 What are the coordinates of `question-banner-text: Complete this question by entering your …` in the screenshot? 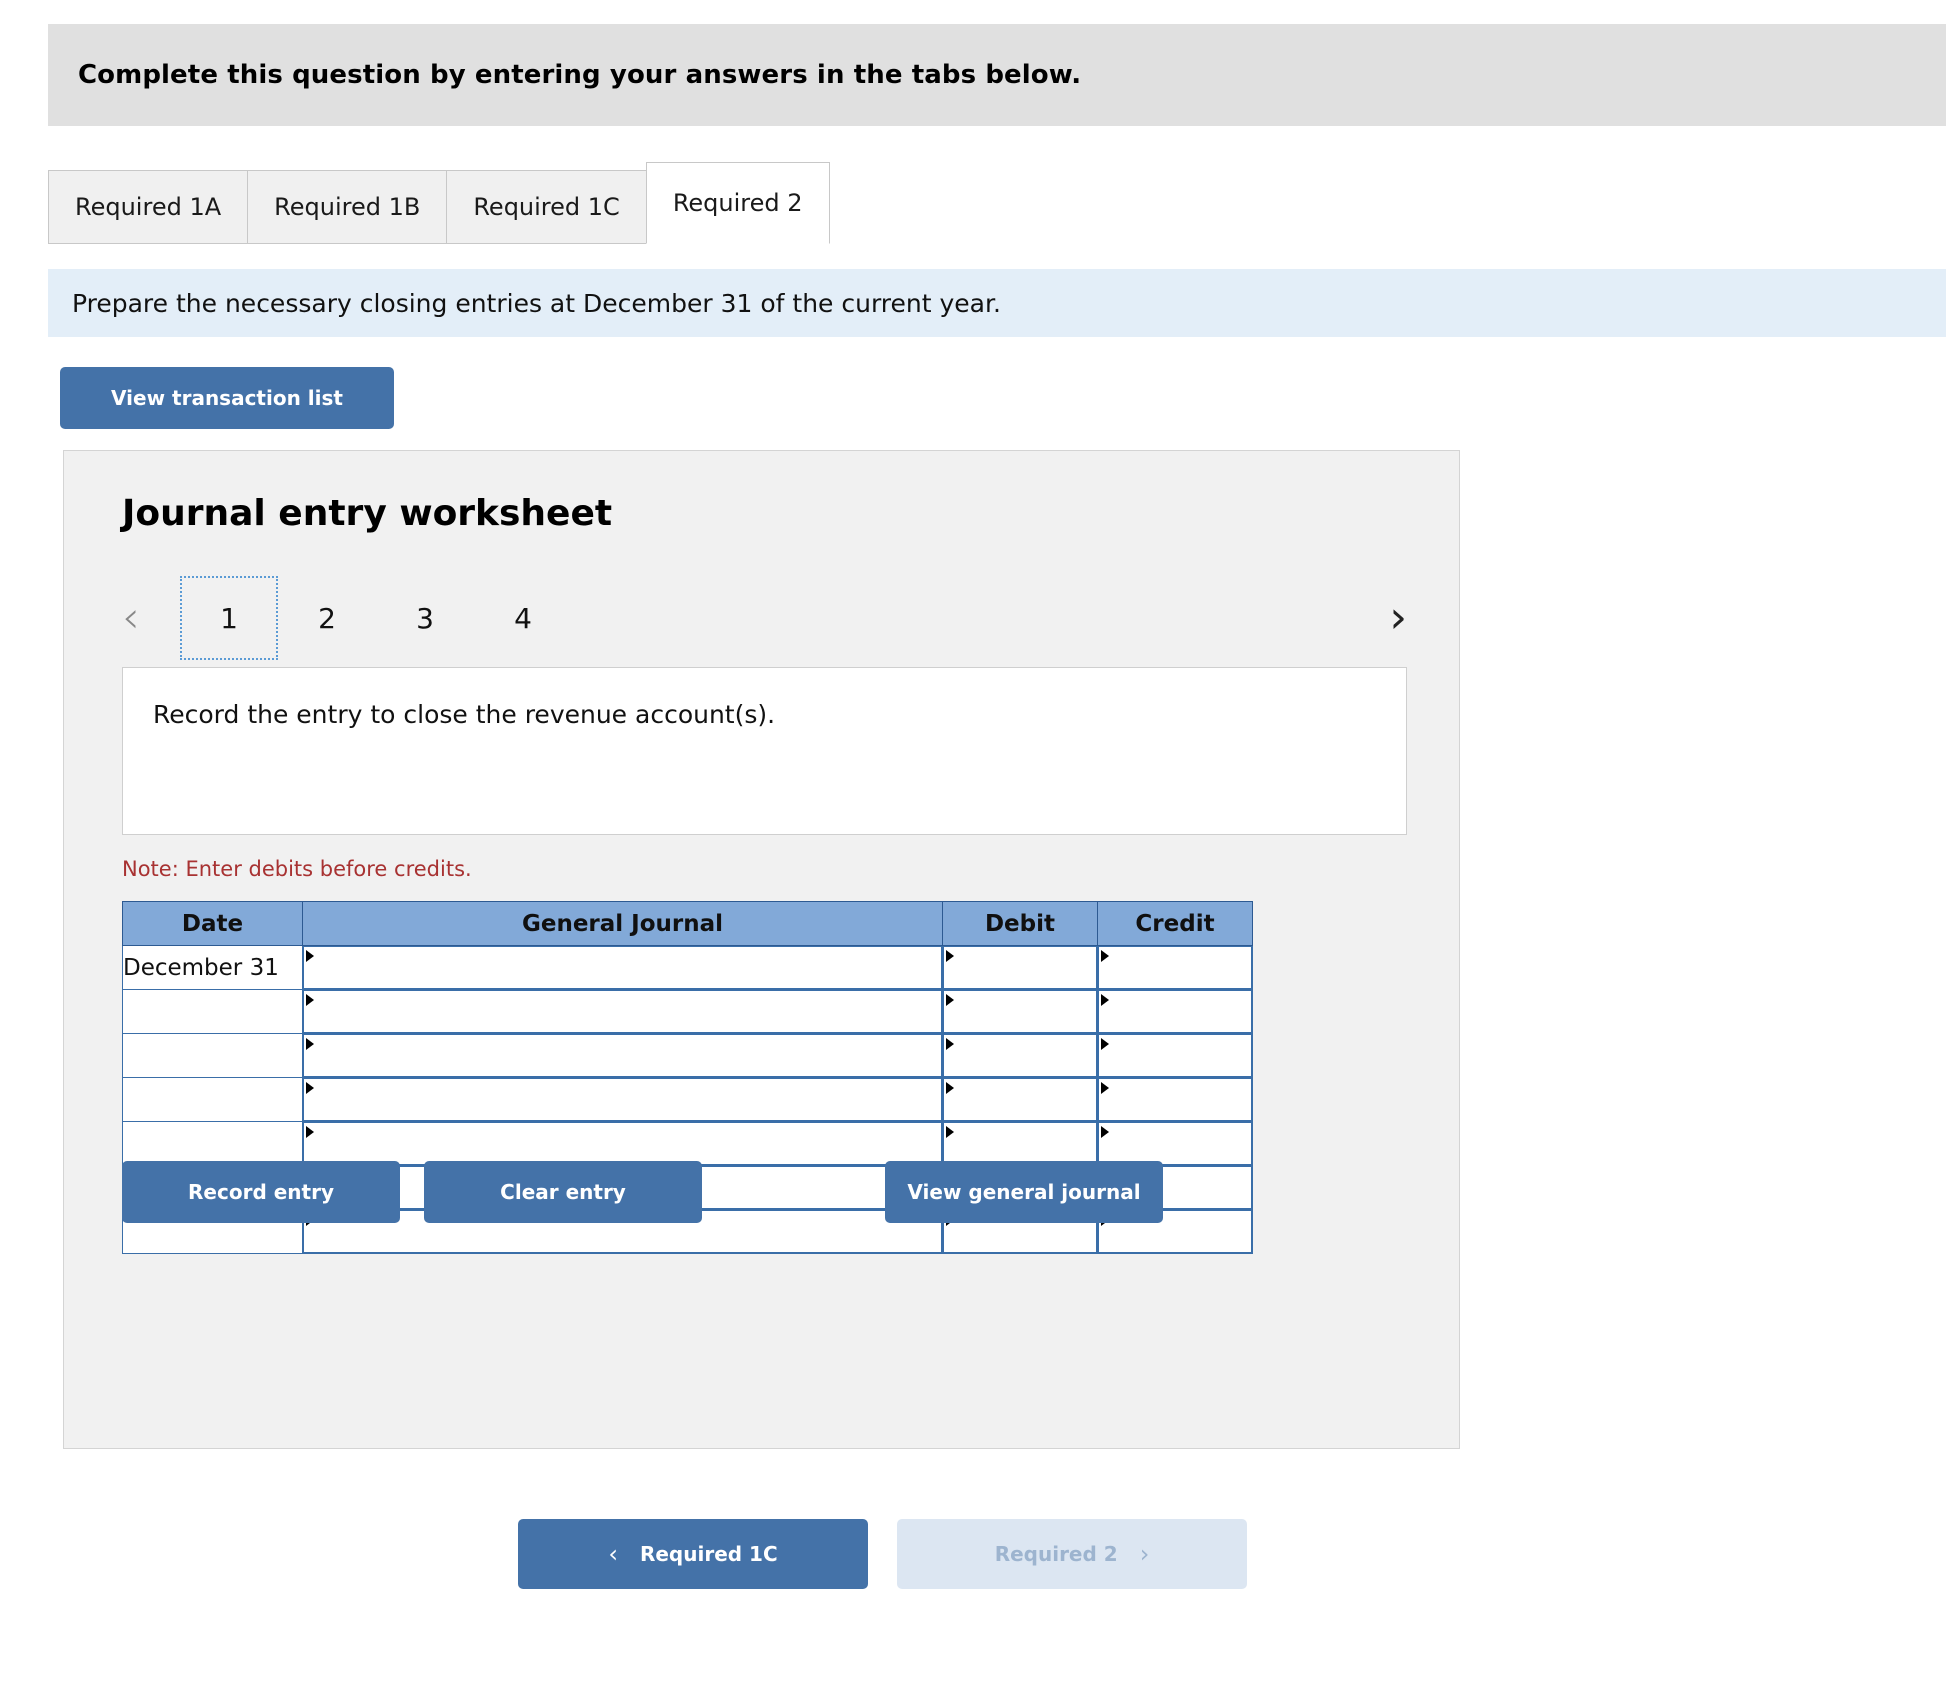 It's located at (580, 75).